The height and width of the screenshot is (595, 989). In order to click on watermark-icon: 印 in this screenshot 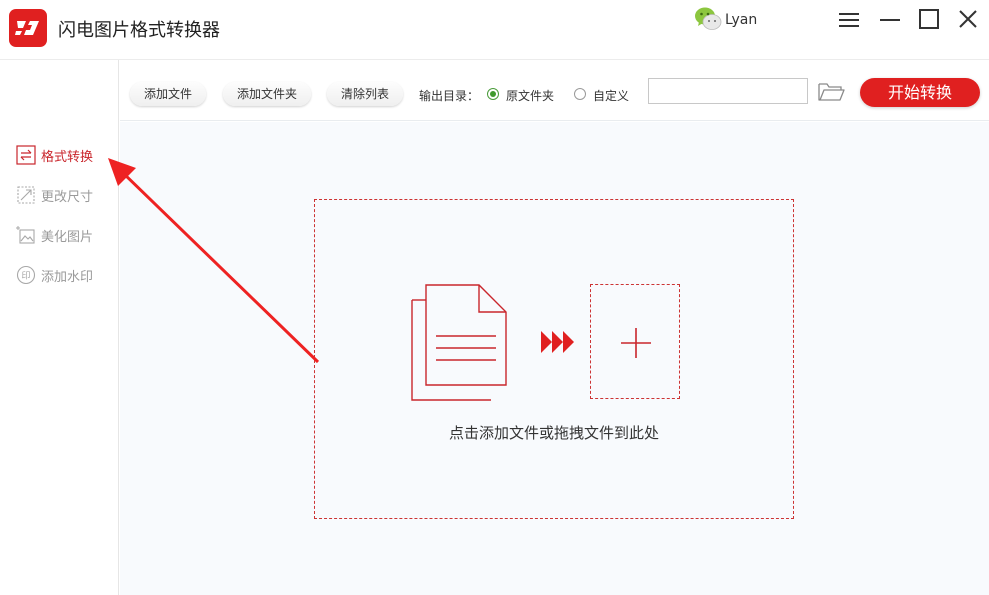, I will do `click(26, 275)`.